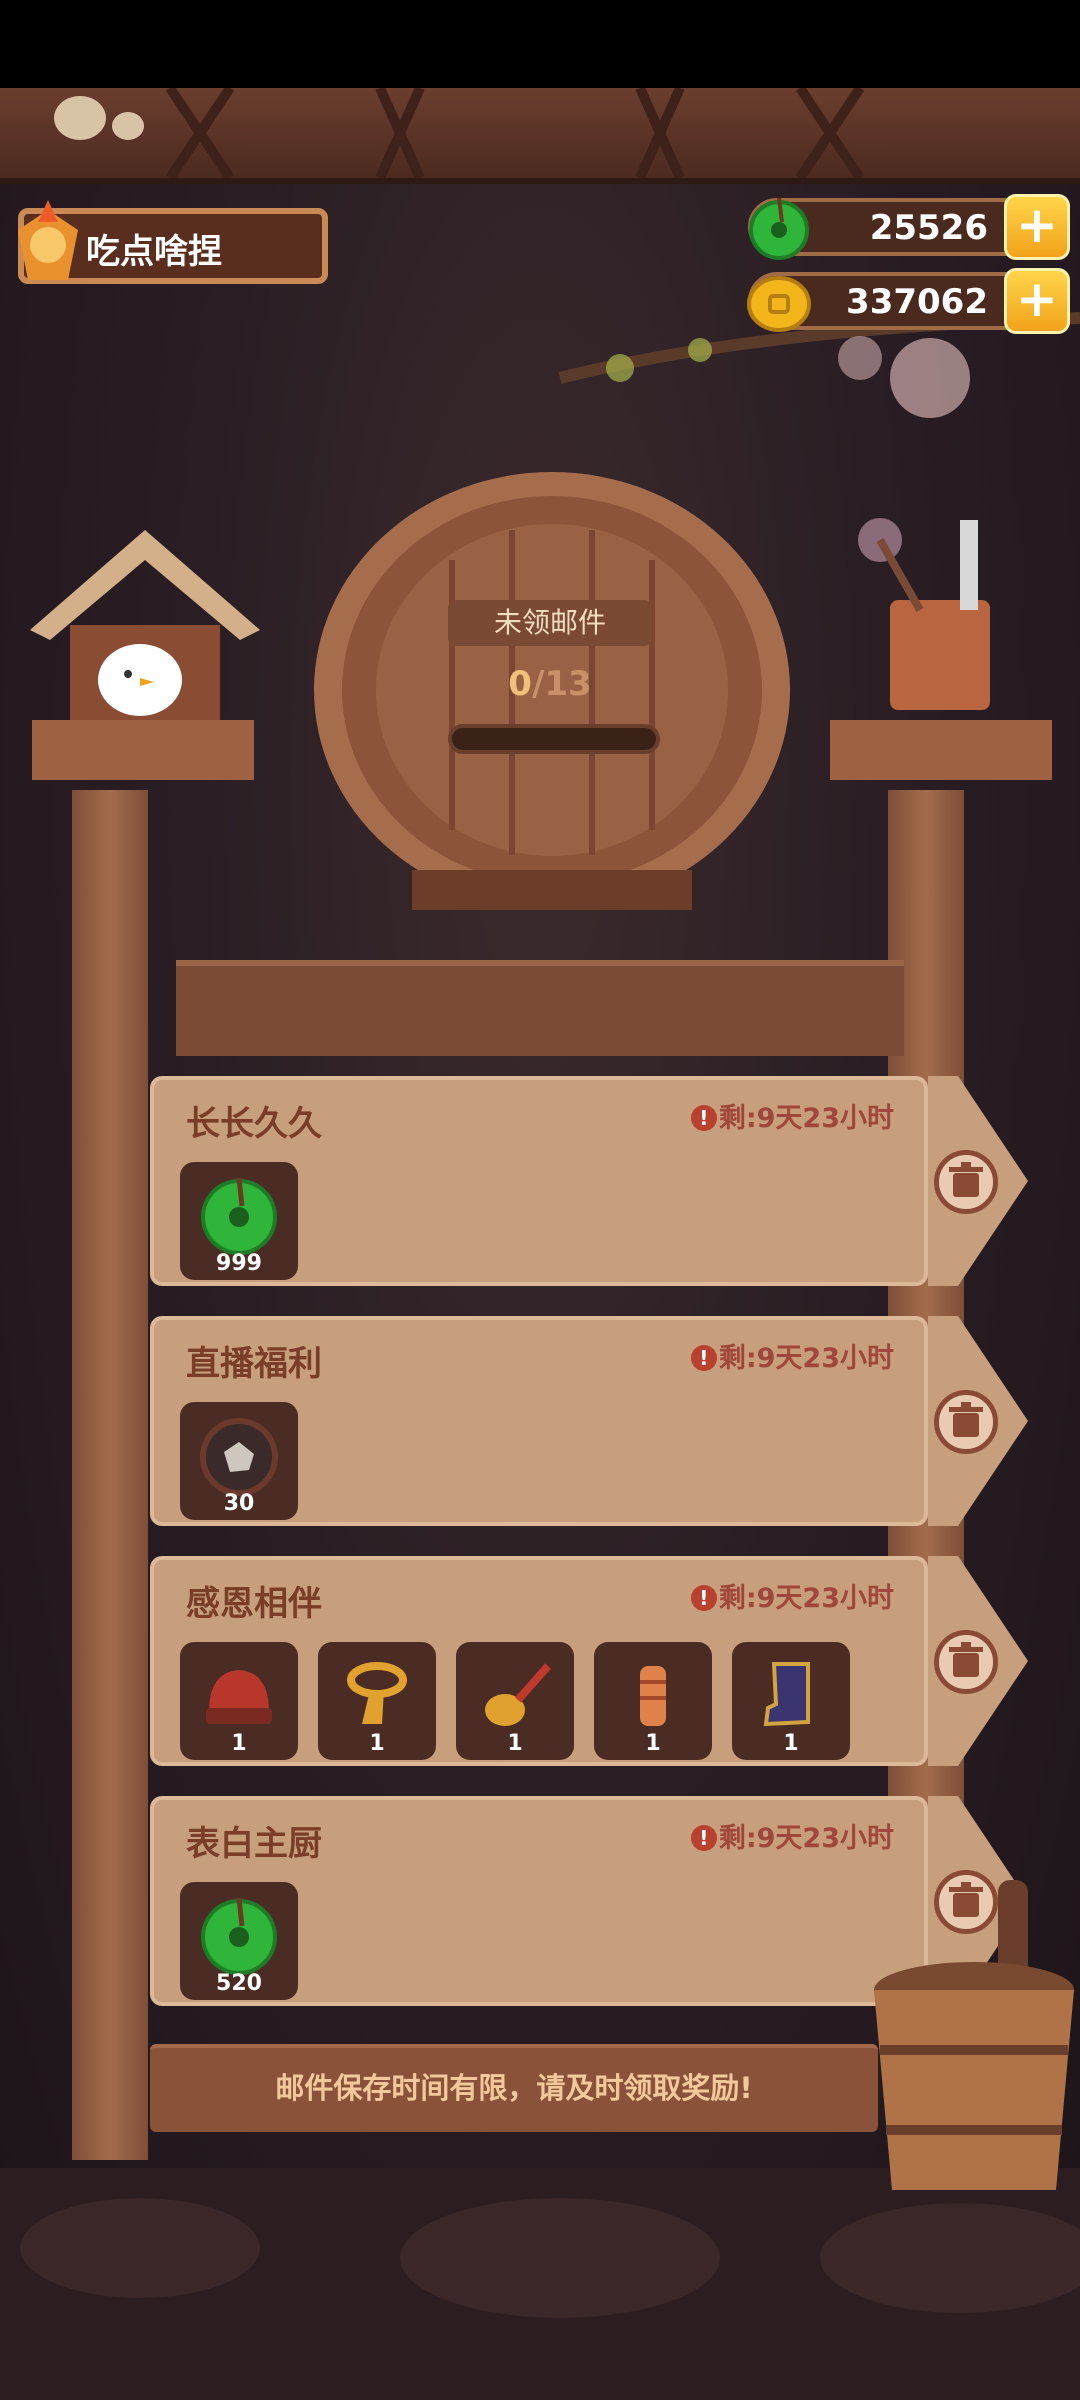  Describe the element at coordinates (239, 1983) in the screenshot. I see `reward-qty: 520` at that location.